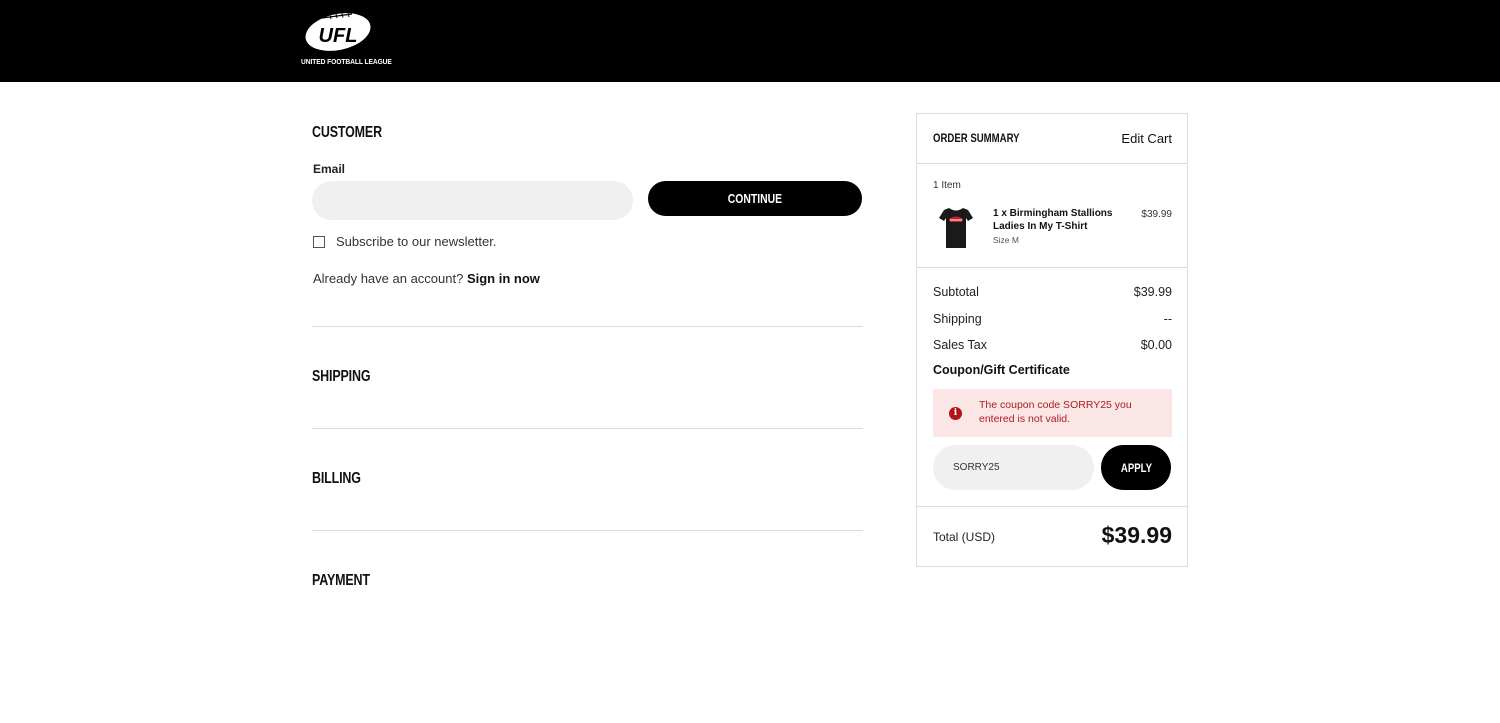 This screenshot has width=1500, height=723. Describe the element at coordinates (1146, 138) in the screenshot. I see `edit-cart-link: Edit Cart` at that location.